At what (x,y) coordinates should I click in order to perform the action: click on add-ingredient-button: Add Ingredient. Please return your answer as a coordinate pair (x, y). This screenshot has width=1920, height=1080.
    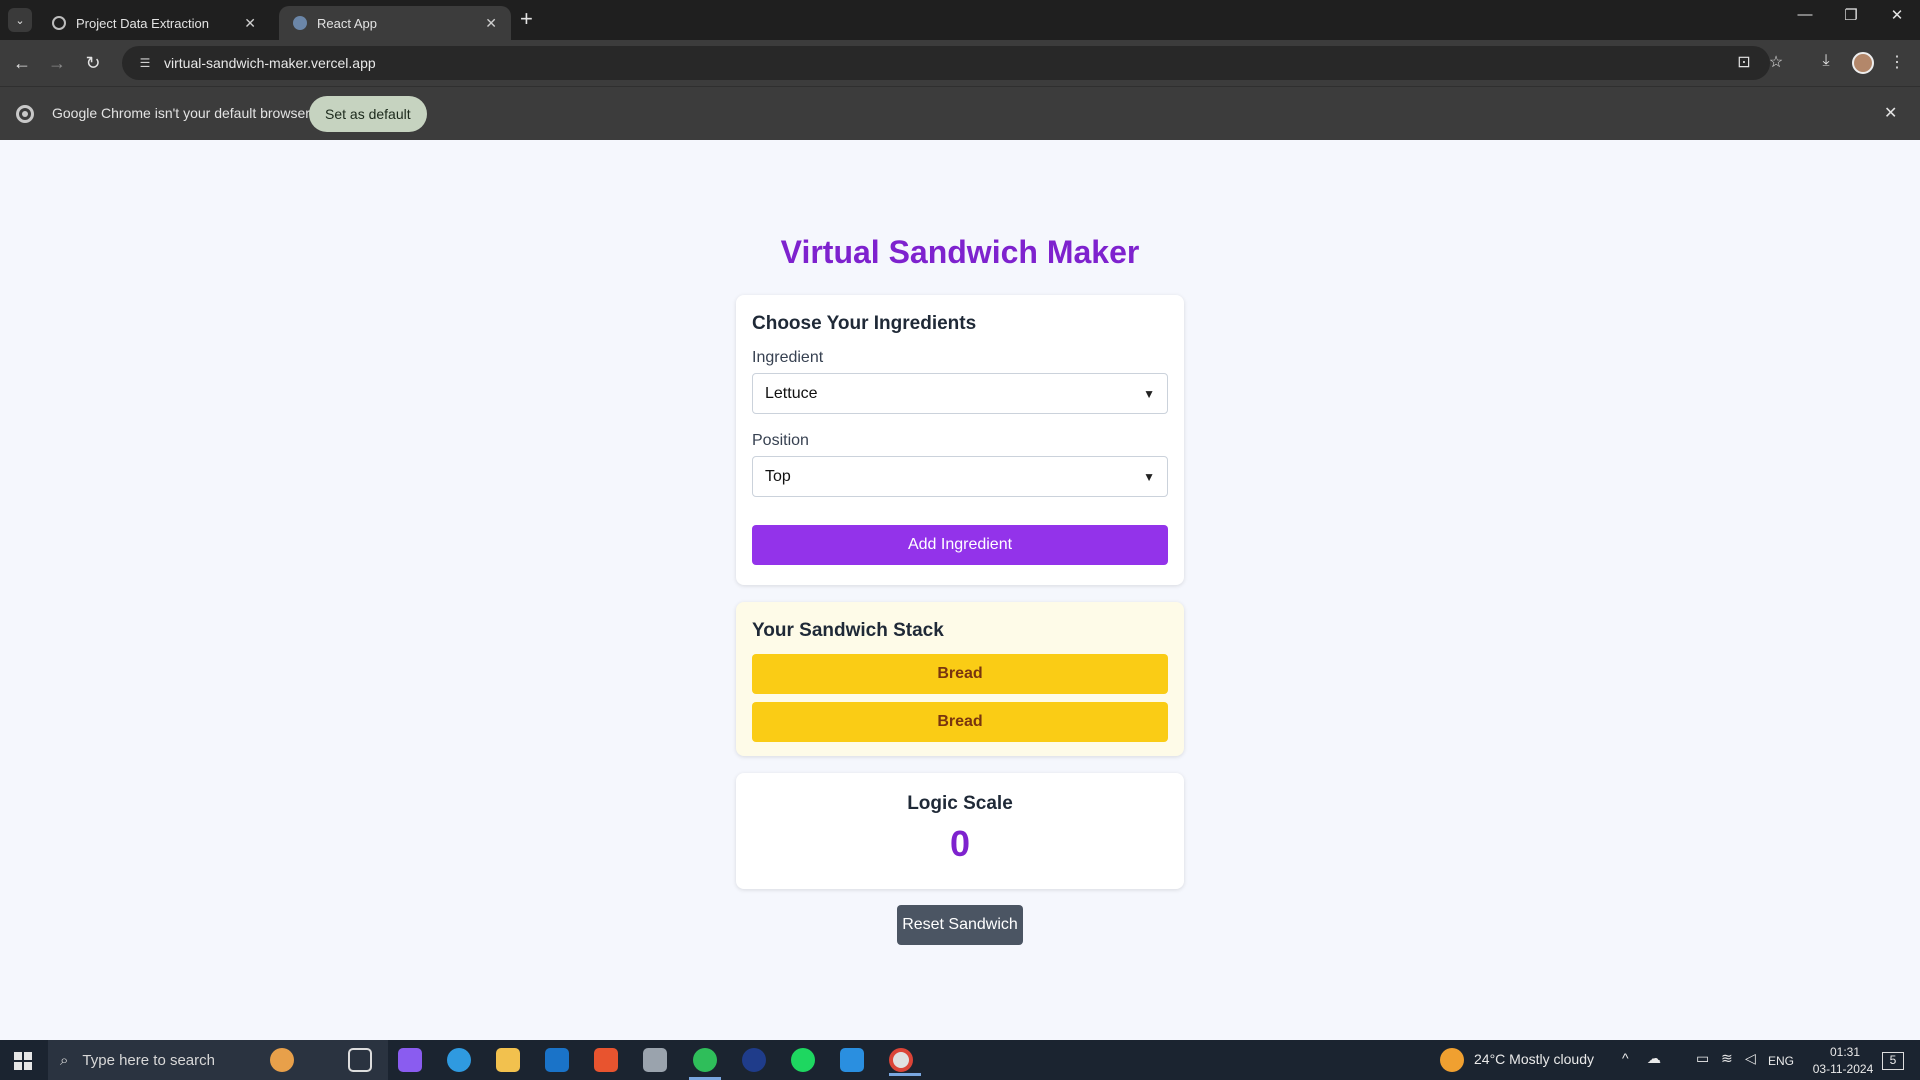
    Looking at the image, I should click on (960, 545).